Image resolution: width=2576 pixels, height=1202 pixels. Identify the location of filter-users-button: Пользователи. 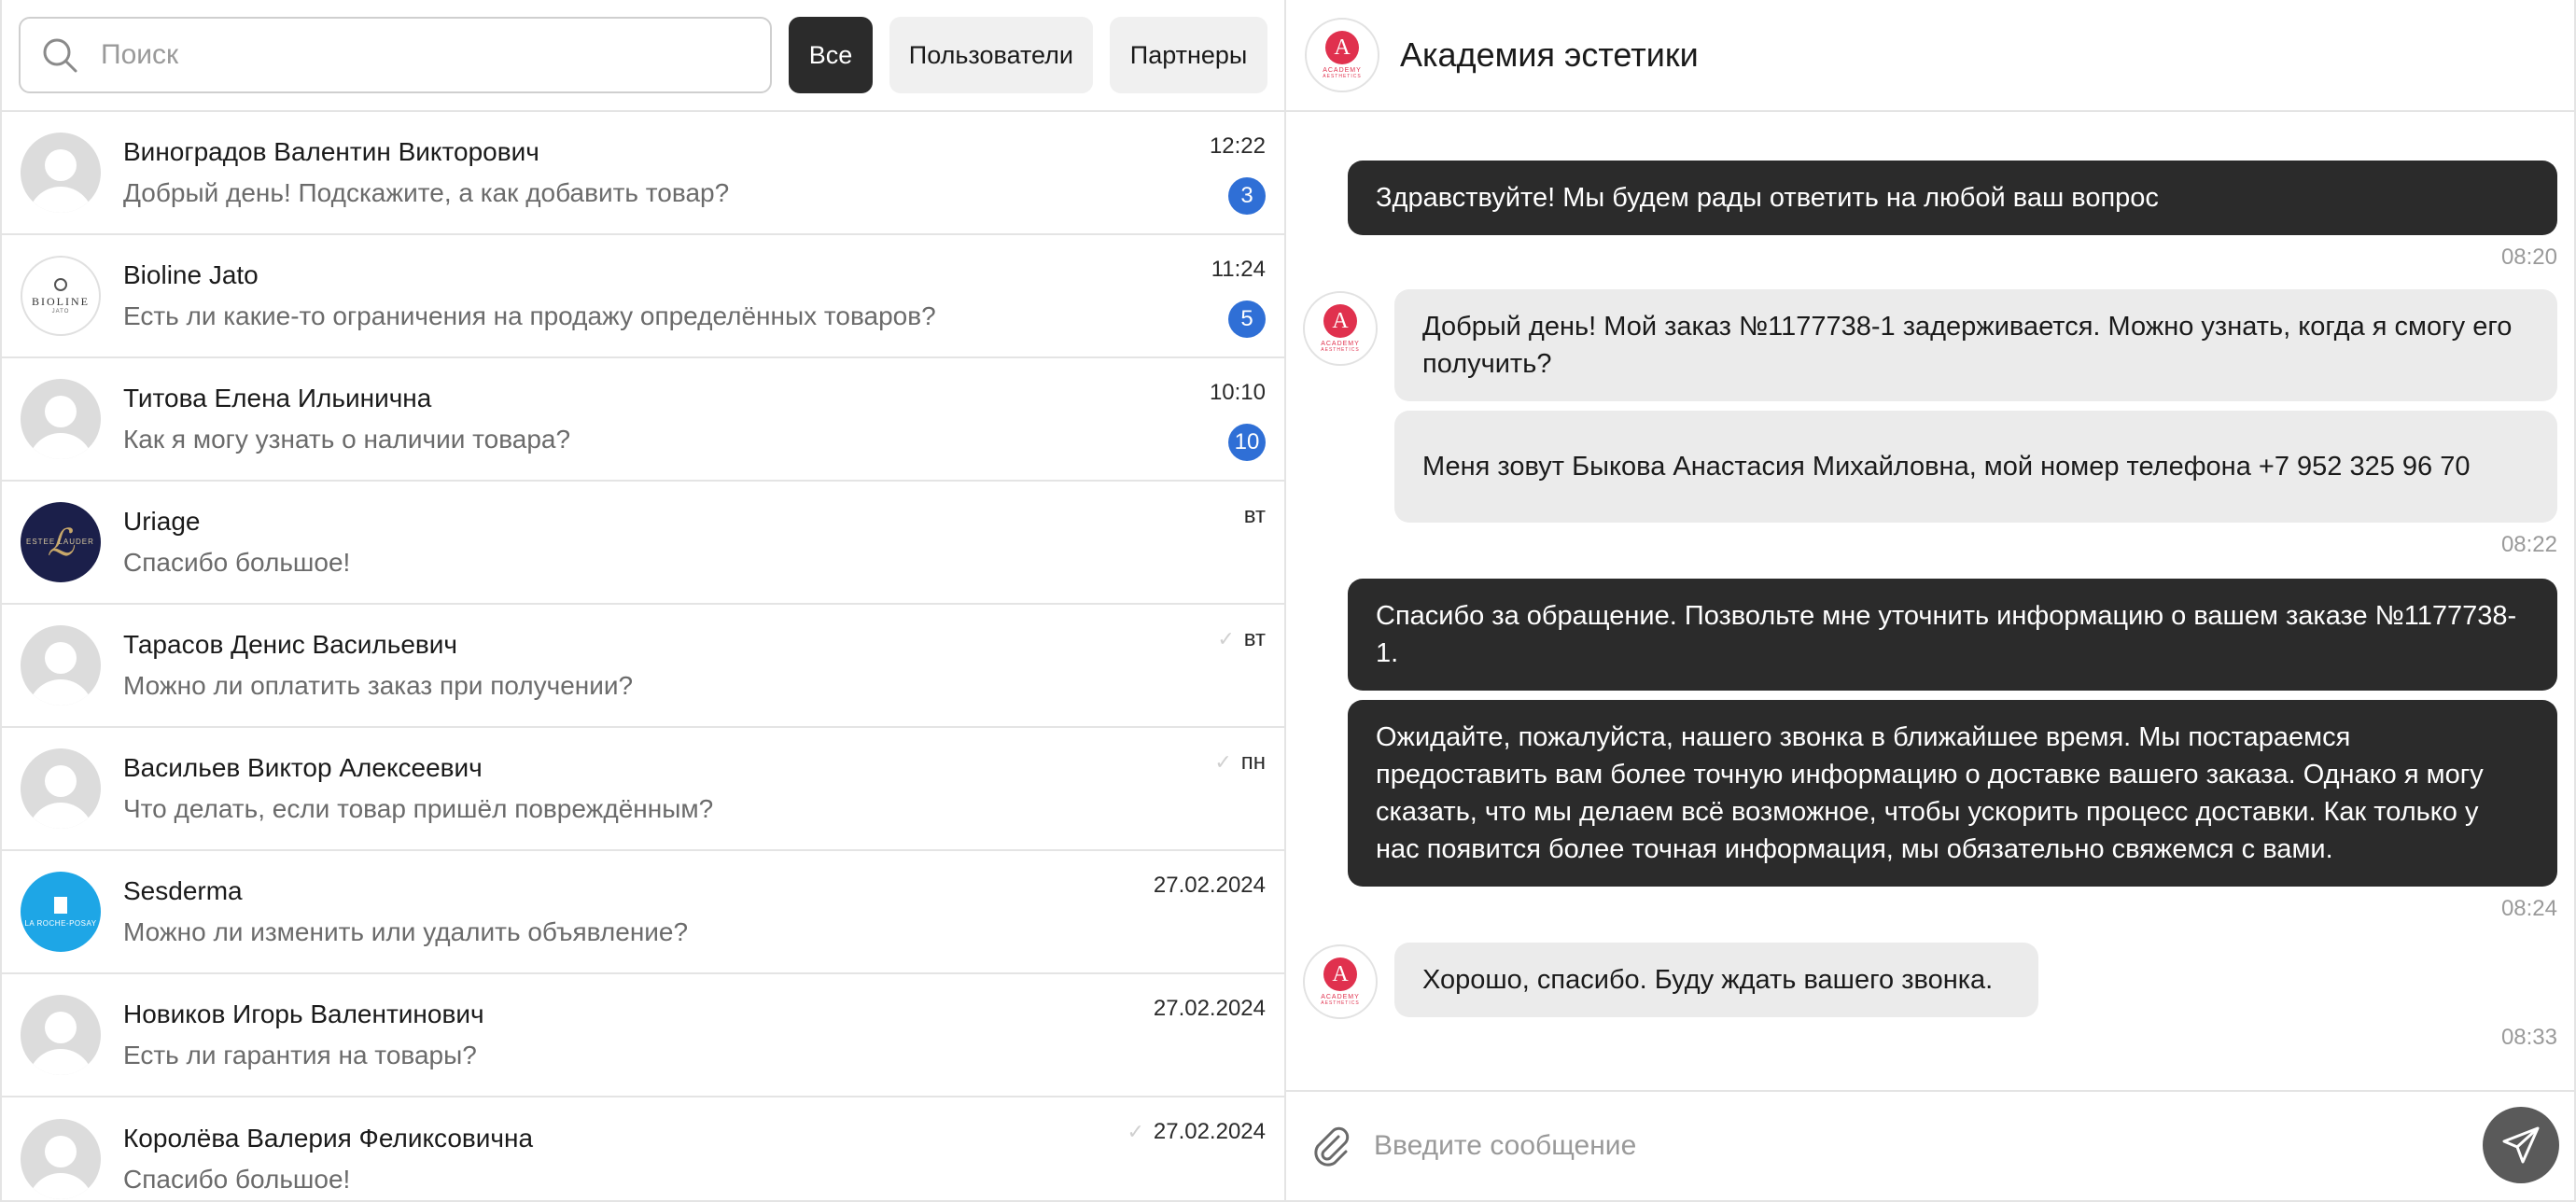
(991, 55).